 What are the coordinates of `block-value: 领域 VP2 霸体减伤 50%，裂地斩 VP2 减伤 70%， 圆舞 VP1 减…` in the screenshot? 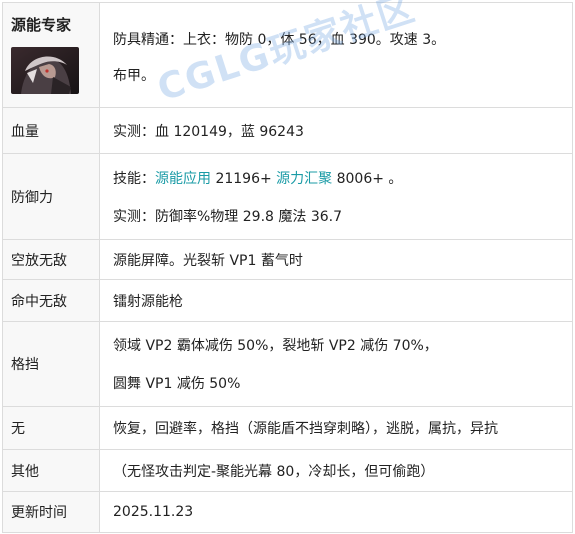 It's located at (336, 364).